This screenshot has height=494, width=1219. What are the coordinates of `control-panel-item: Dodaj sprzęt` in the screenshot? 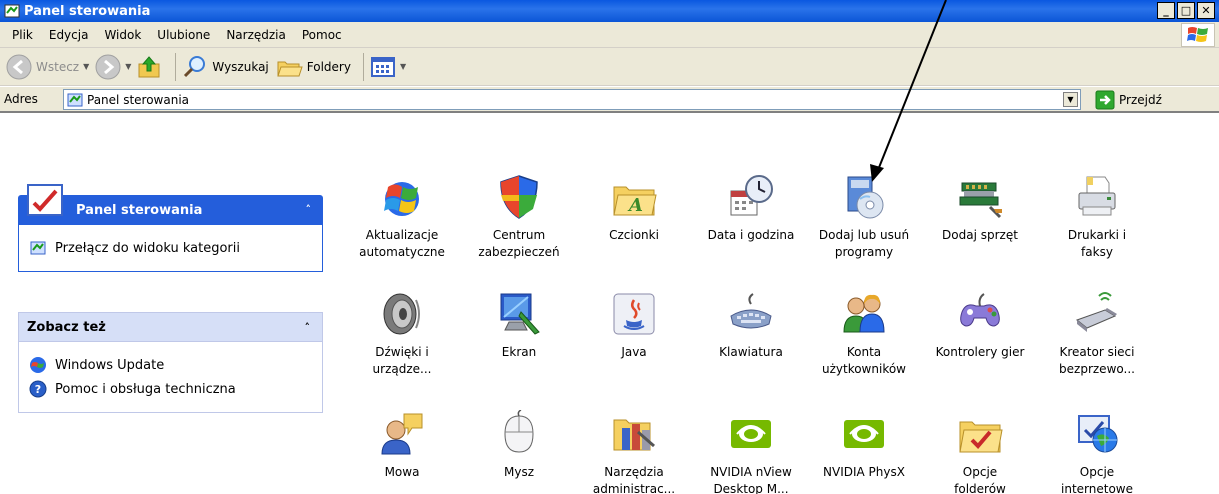 It's located at (980, 208).